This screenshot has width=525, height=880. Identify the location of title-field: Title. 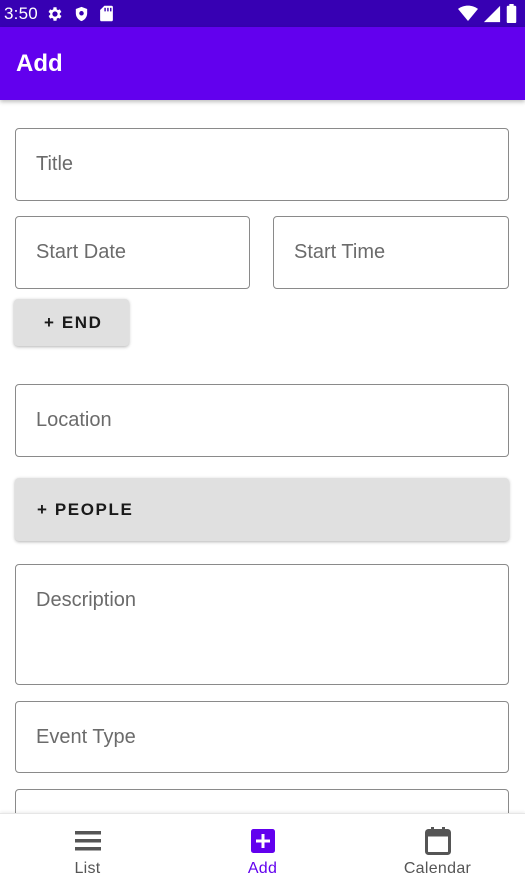
(262, 164).